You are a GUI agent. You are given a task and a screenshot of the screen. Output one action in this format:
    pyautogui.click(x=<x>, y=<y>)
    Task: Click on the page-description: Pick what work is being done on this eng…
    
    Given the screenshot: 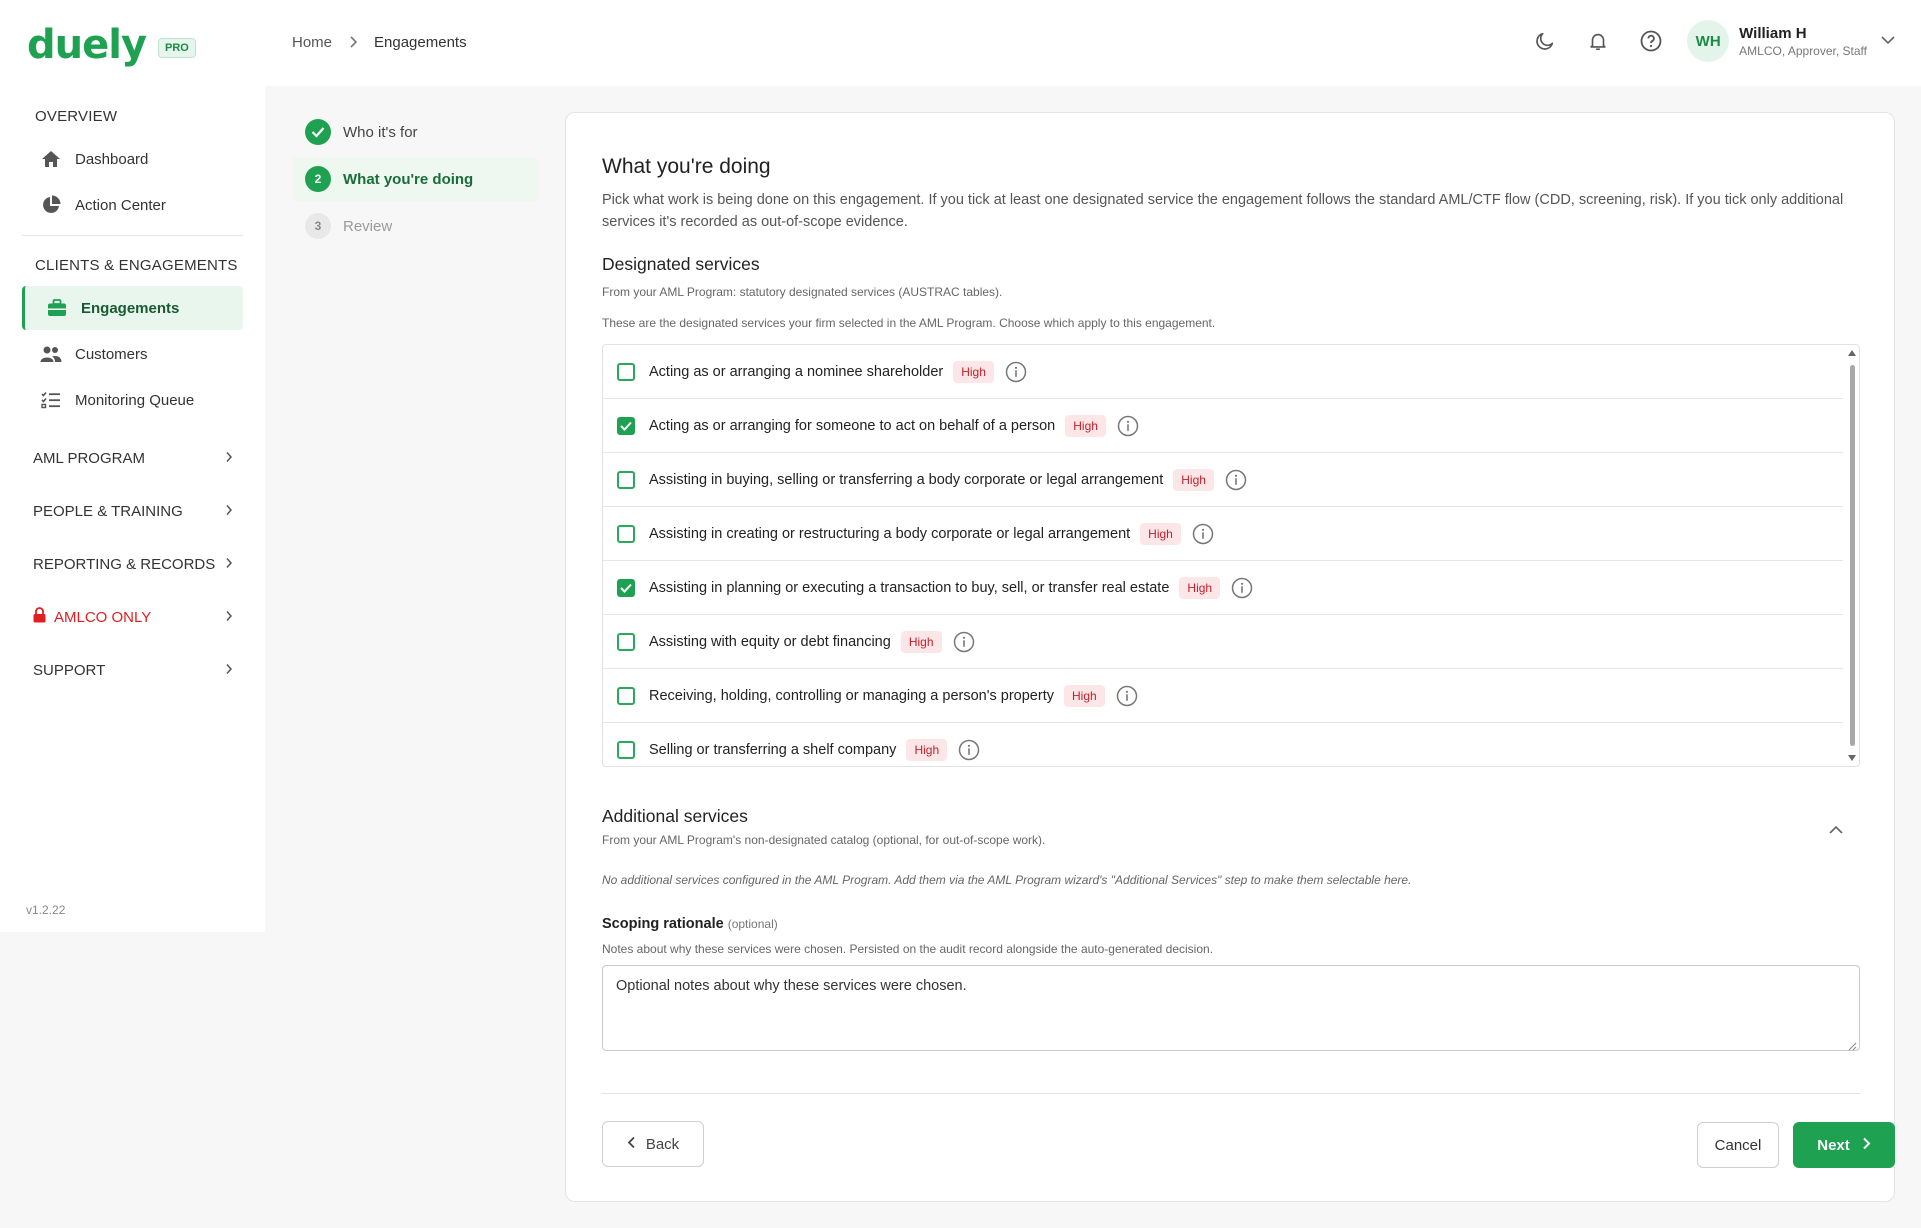 What is the action you would take?
    pyautogui.click(x=1223, y=211)
    